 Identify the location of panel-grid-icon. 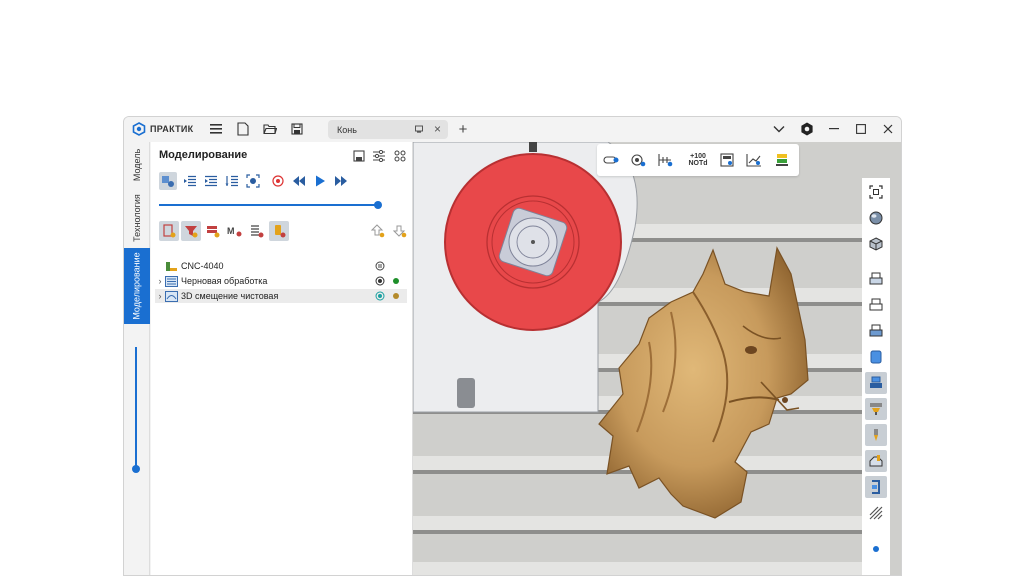
(400, 156).